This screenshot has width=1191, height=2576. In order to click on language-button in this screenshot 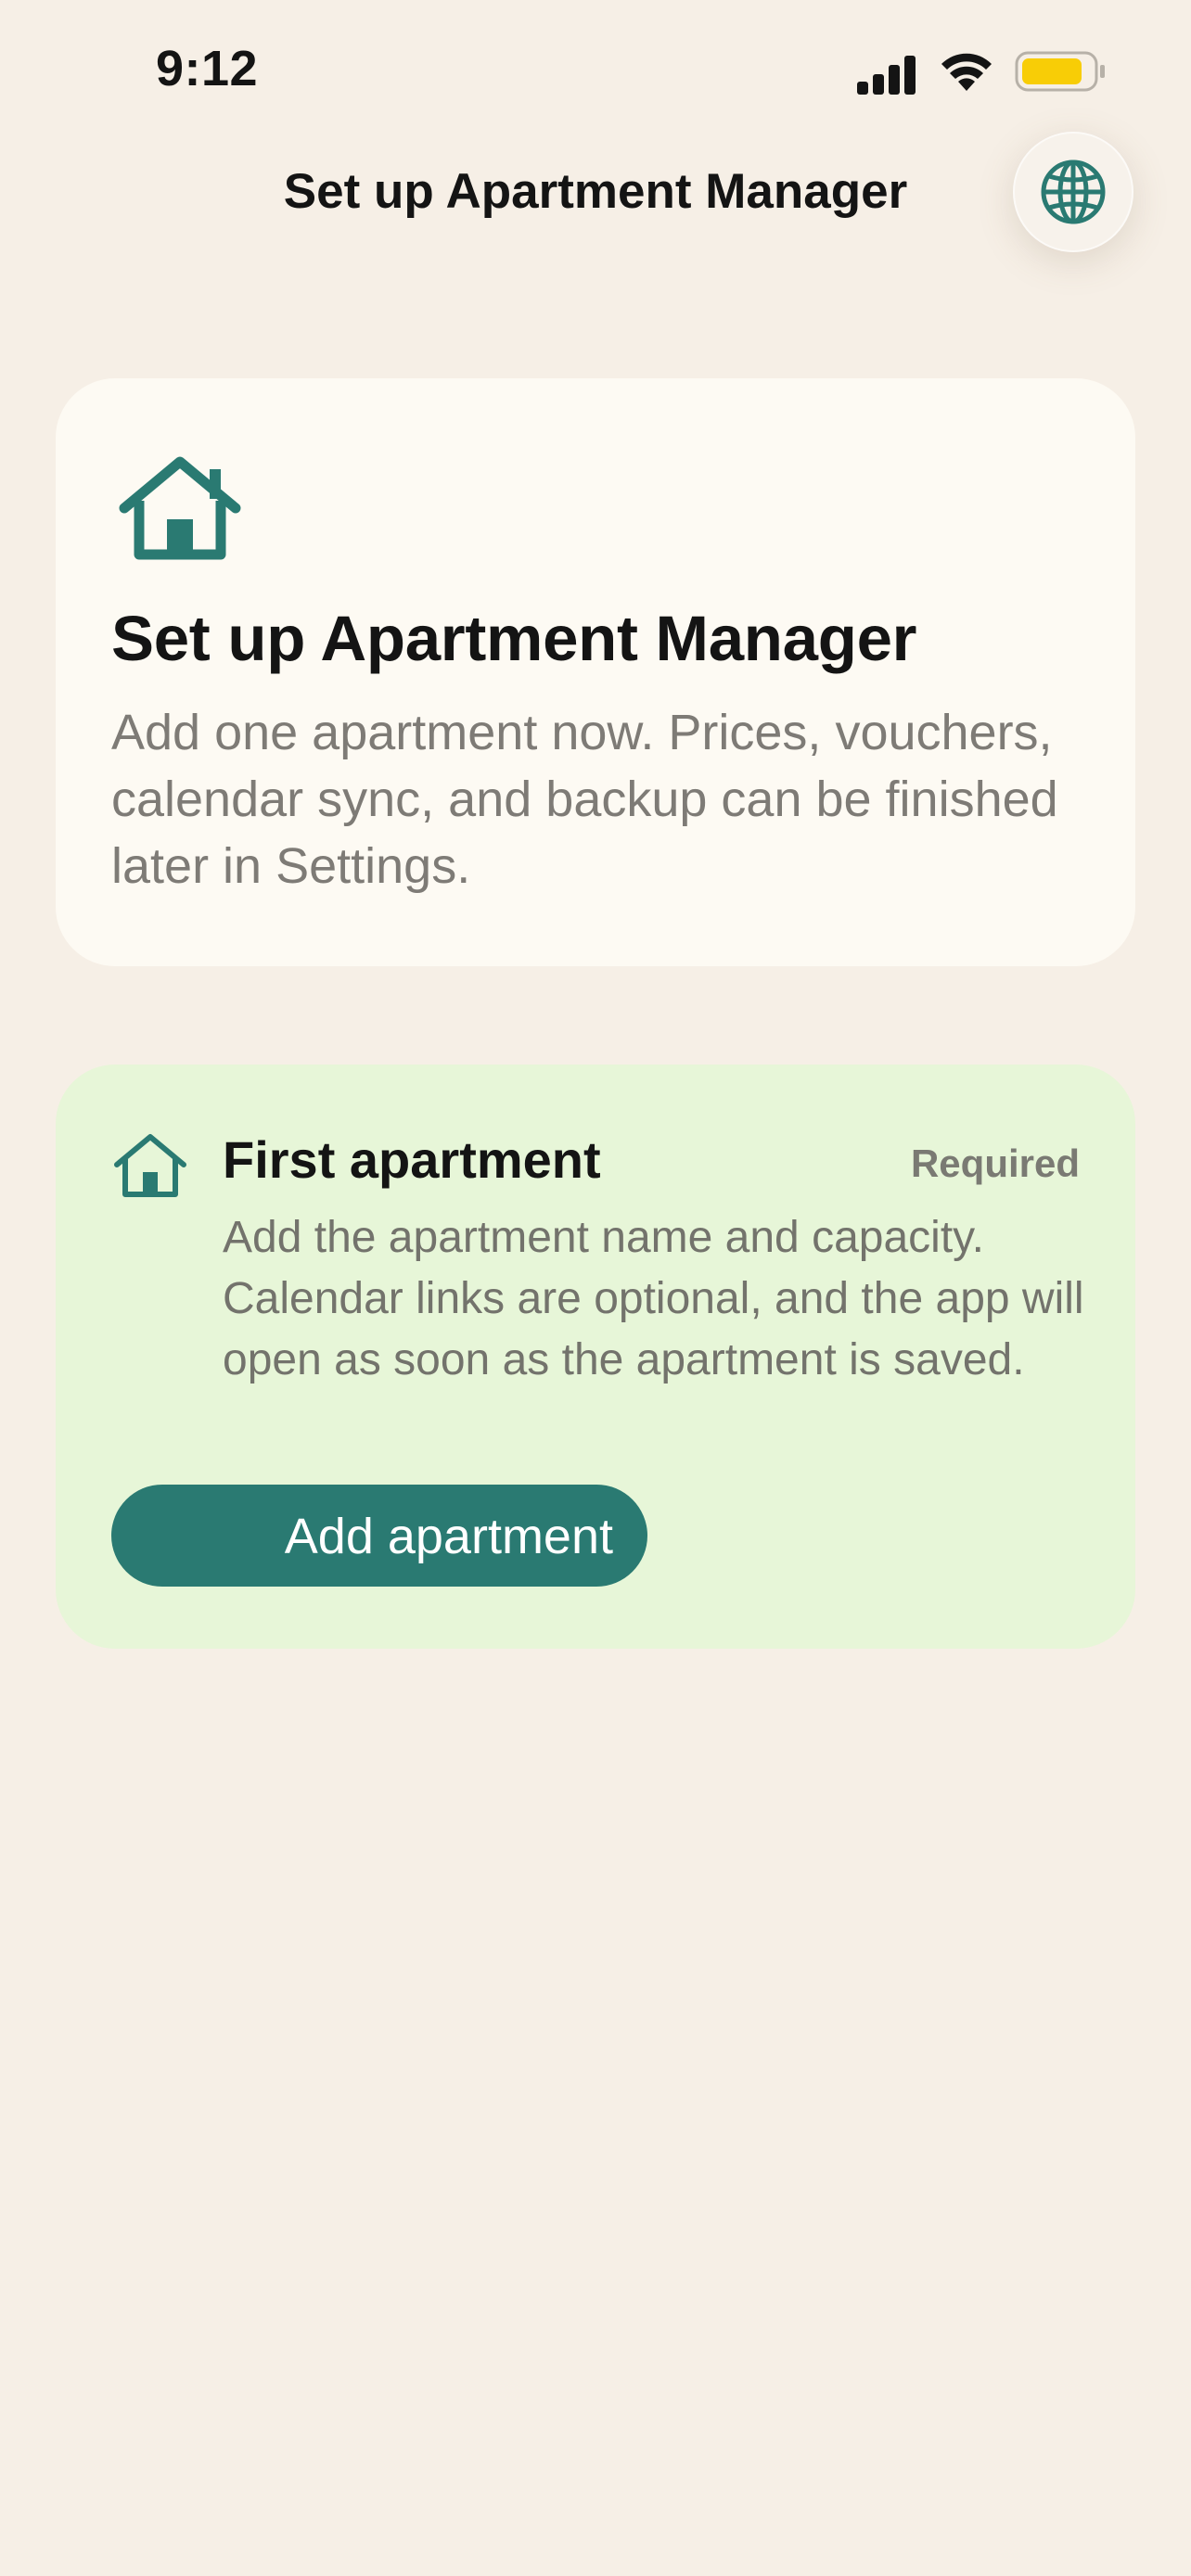, I will do `click(1073, 192)`.